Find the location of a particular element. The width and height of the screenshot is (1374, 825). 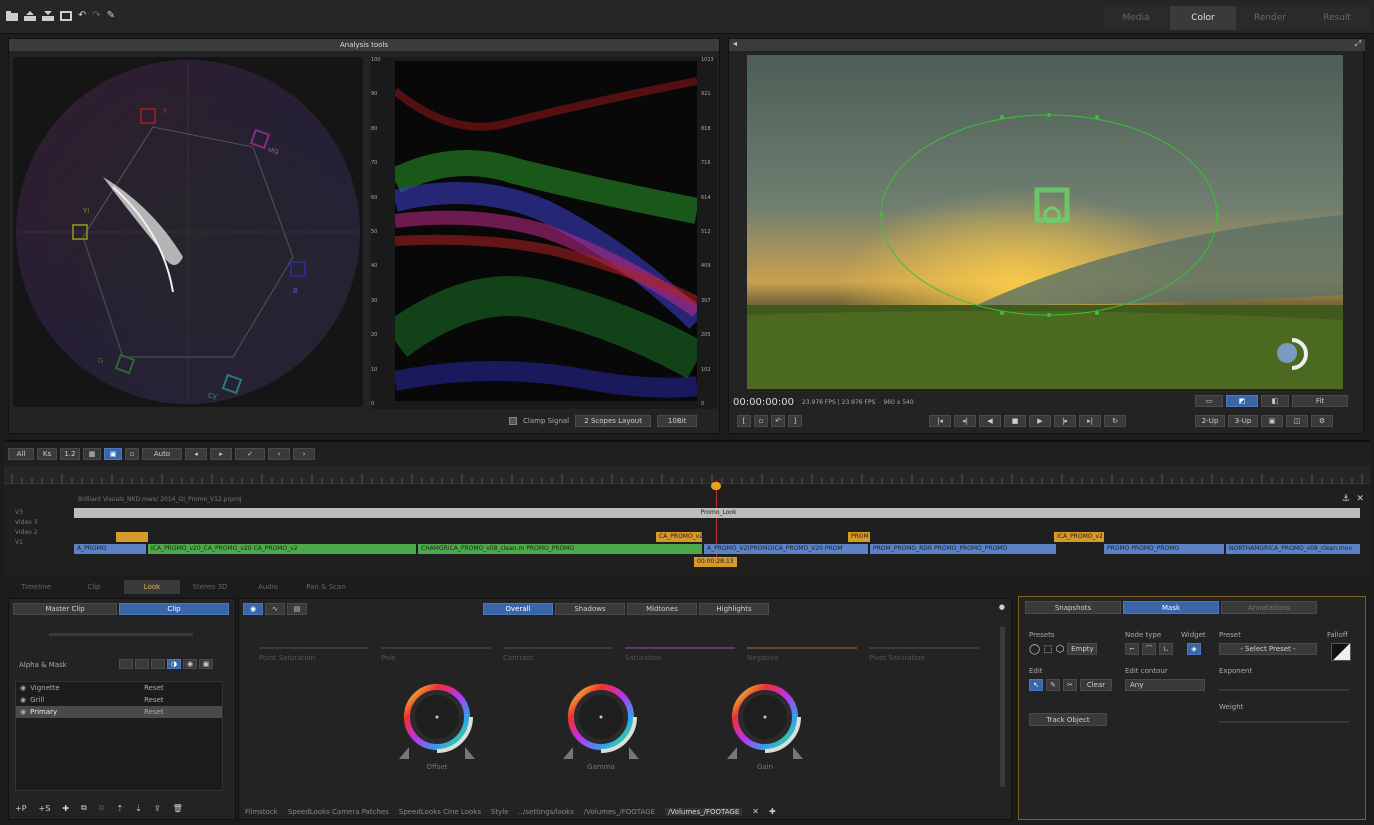

tab-stereo-3d: Stereo 3D is located at coordinates (210, 587).